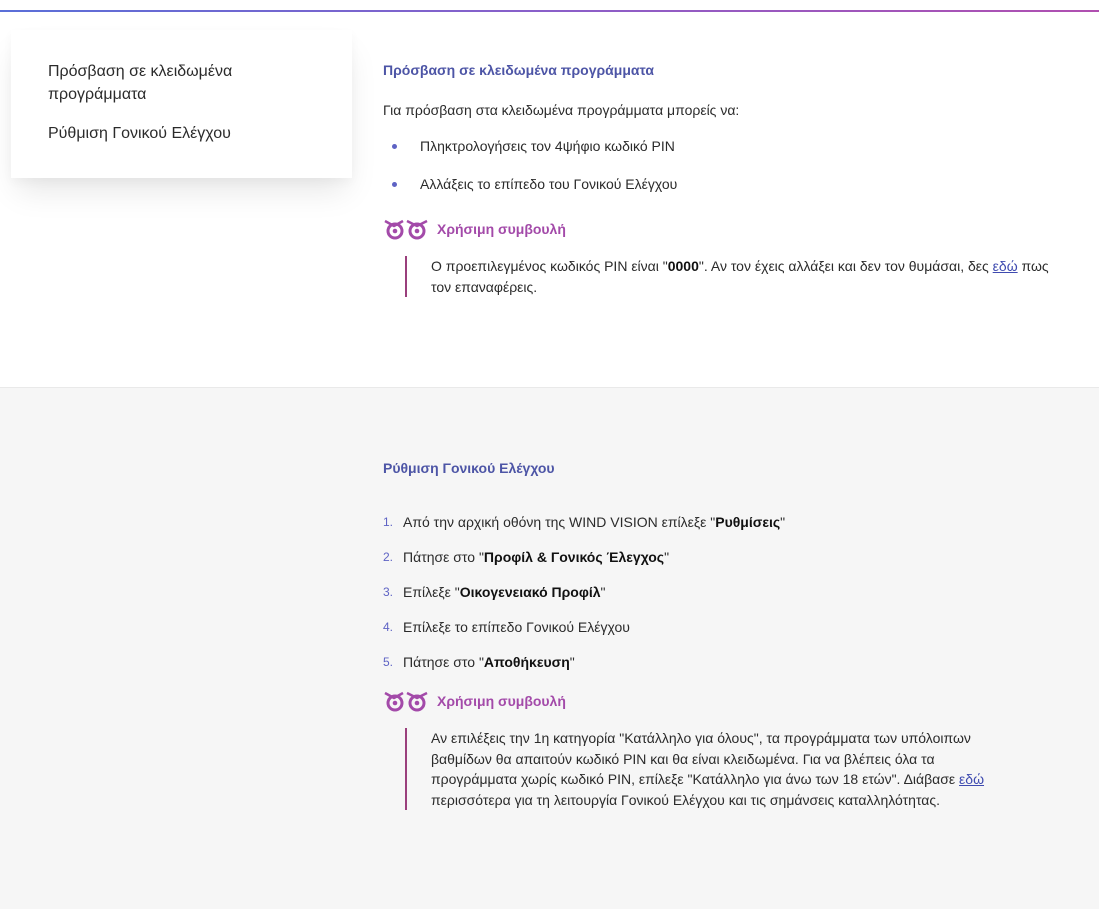  Describe the element at coordinates (469, 468) in the screenshot. I see `section-title: Ρύθμιση Γονικού Ελέγχου` at that location.